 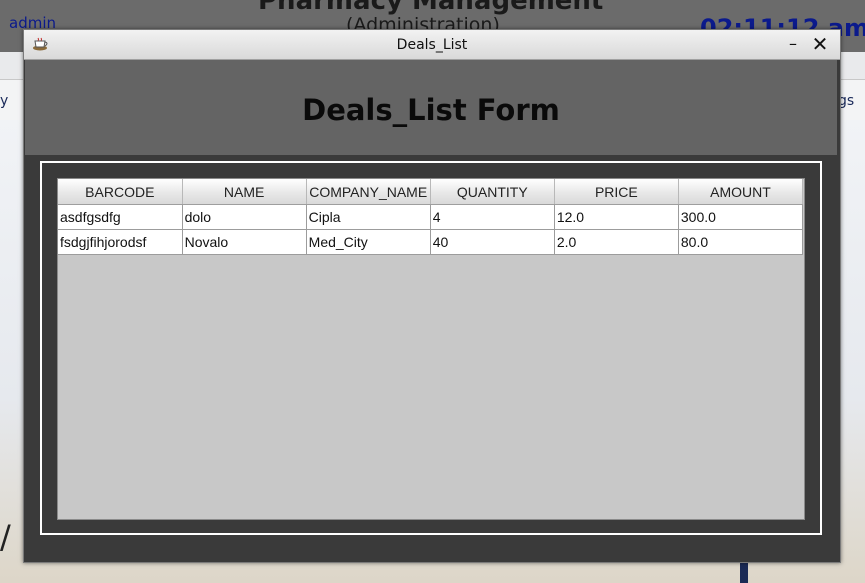 I want to click on cell-quantity: 4, so click(x=492, y=217).